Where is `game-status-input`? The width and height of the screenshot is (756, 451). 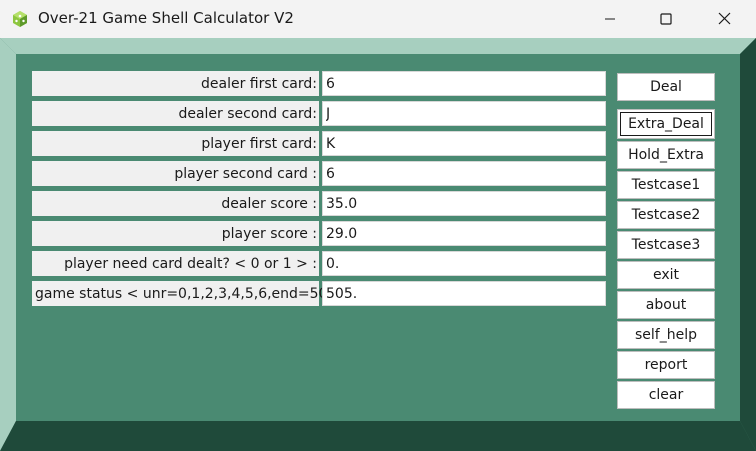
game-status-input is located at coordinates (464, 293).